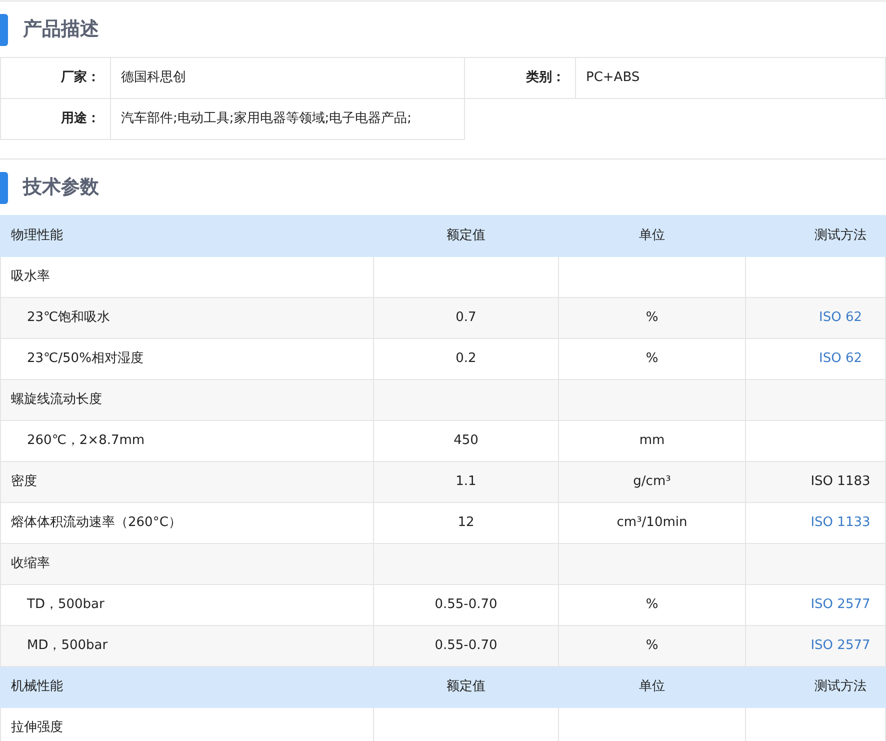 The image size is (886, 741). Describe the element at coordinates (266, 118) in the screenshot. I see `field-value: 汽车部件;电动工具;家用电器等领域;电子电器产品;` at that location.